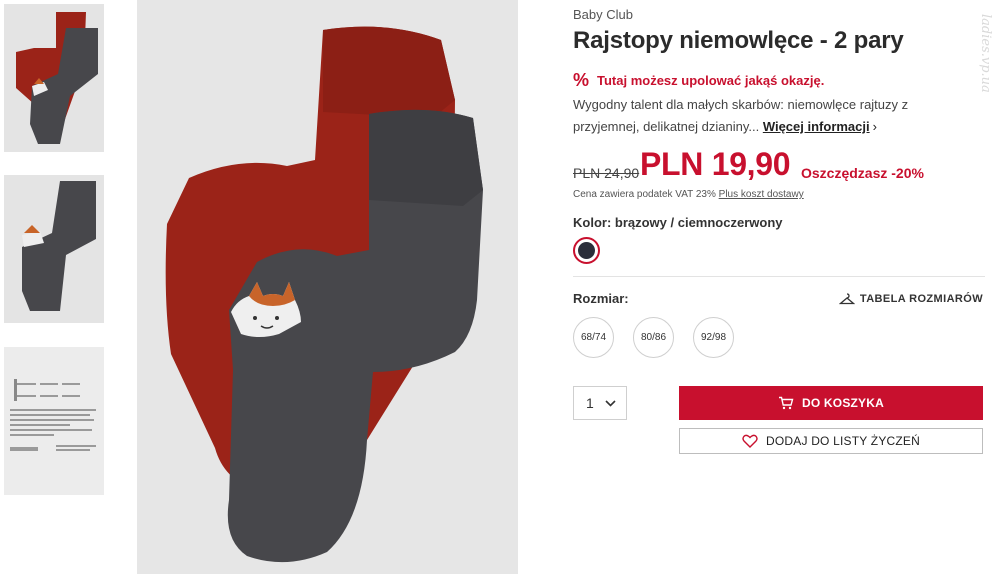 The width and height of the screenshot is (1000, 574). What do you see at coordinates (715, 164) in the screenshot?
I see `current-price: PLN 19,90` at bounding box center [715, 164].